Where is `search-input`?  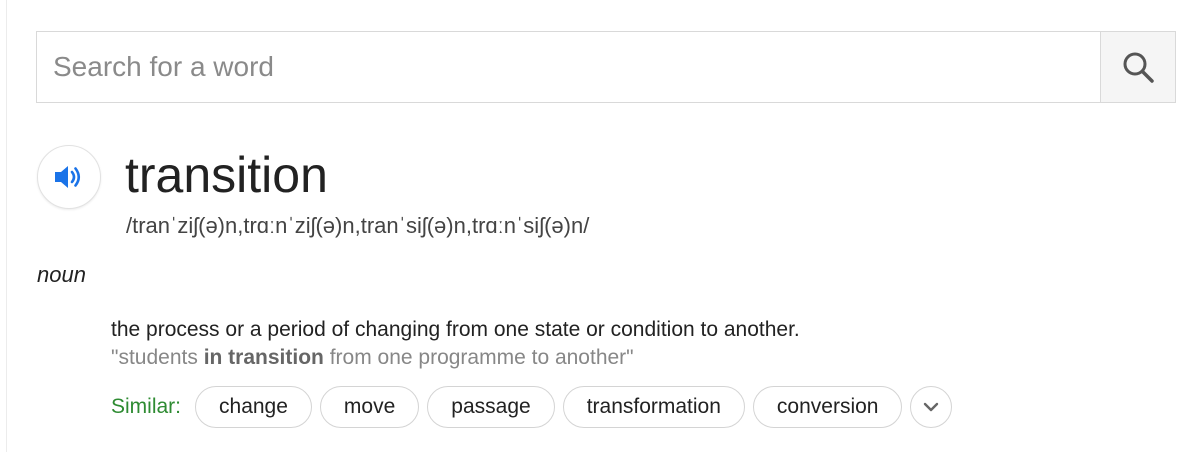
search-input is located at coordinates (569, 67).